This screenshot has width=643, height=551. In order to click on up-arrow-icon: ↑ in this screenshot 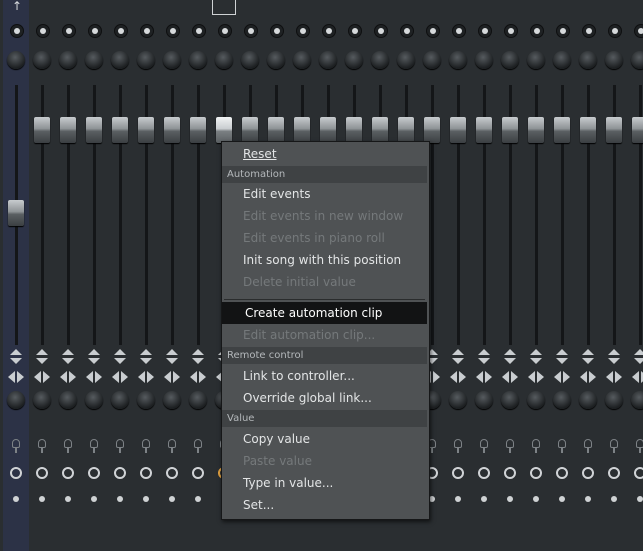, I will do `click(17, 6)`.